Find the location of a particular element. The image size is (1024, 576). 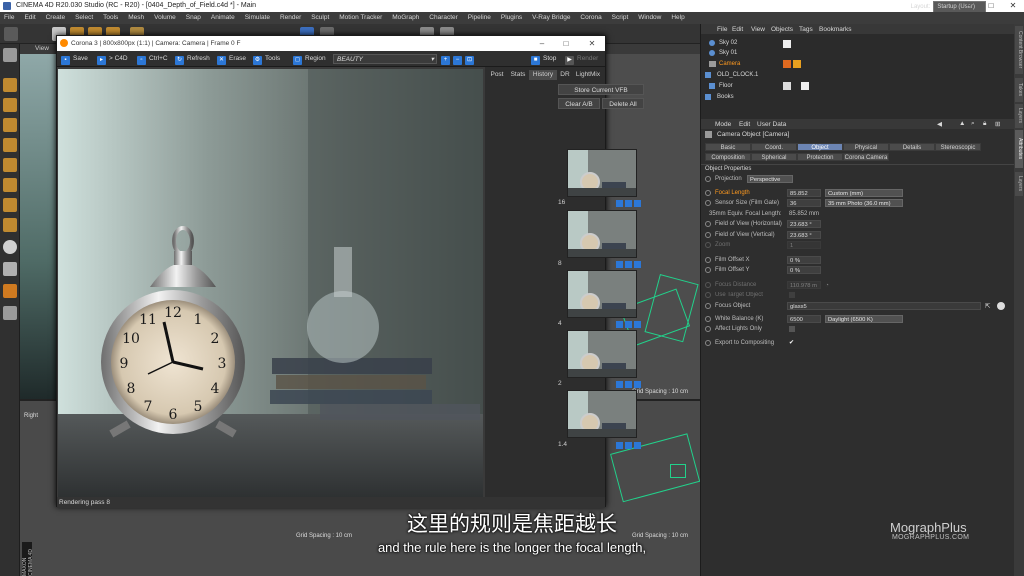

close-button: ✕ is located at coordinates (1013, 6).